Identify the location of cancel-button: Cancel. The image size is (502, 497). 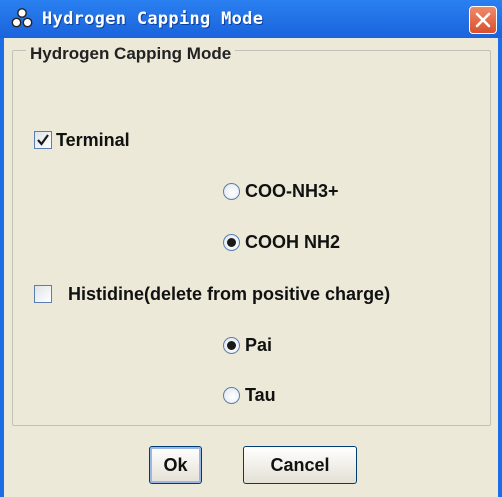
(300, 465).